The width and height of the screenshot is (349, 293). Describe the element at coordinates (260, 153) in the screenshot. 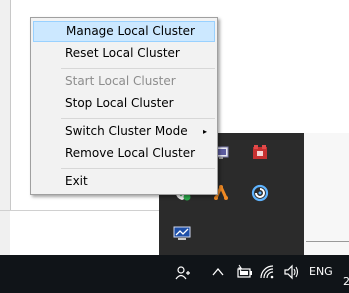

I see `red-app-icon` at that location.